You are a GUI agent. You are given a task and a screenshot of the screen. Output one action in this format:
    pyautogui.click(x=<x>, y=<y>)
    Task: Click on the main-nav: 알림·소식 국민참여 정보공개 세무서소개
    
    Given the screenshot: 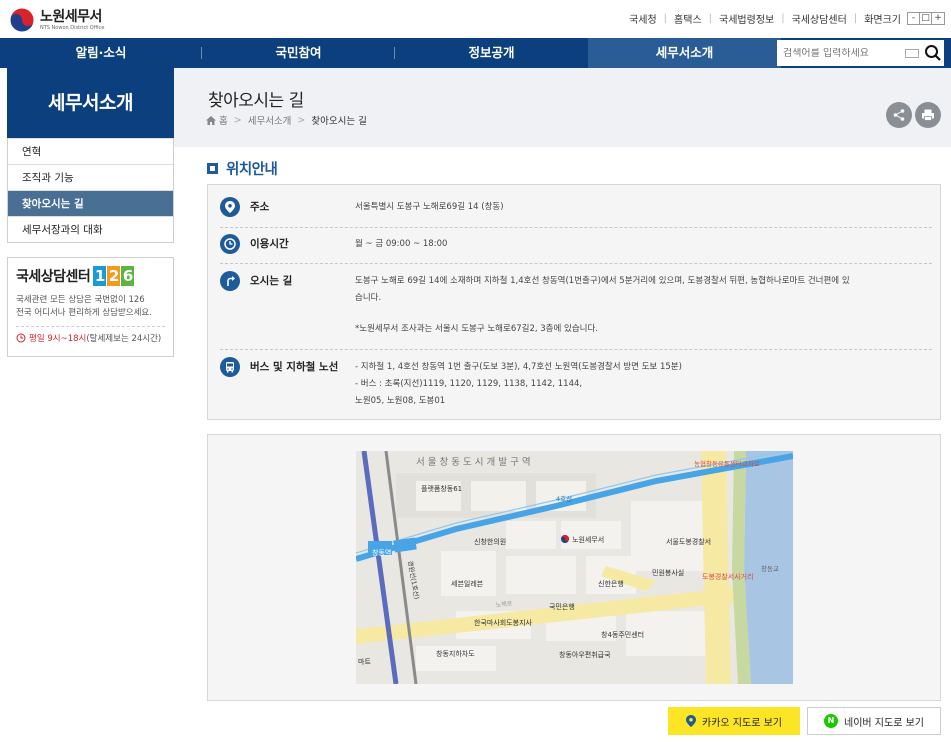 What is the action you would take?
    pyautogui.click(x=475, y=53)
    